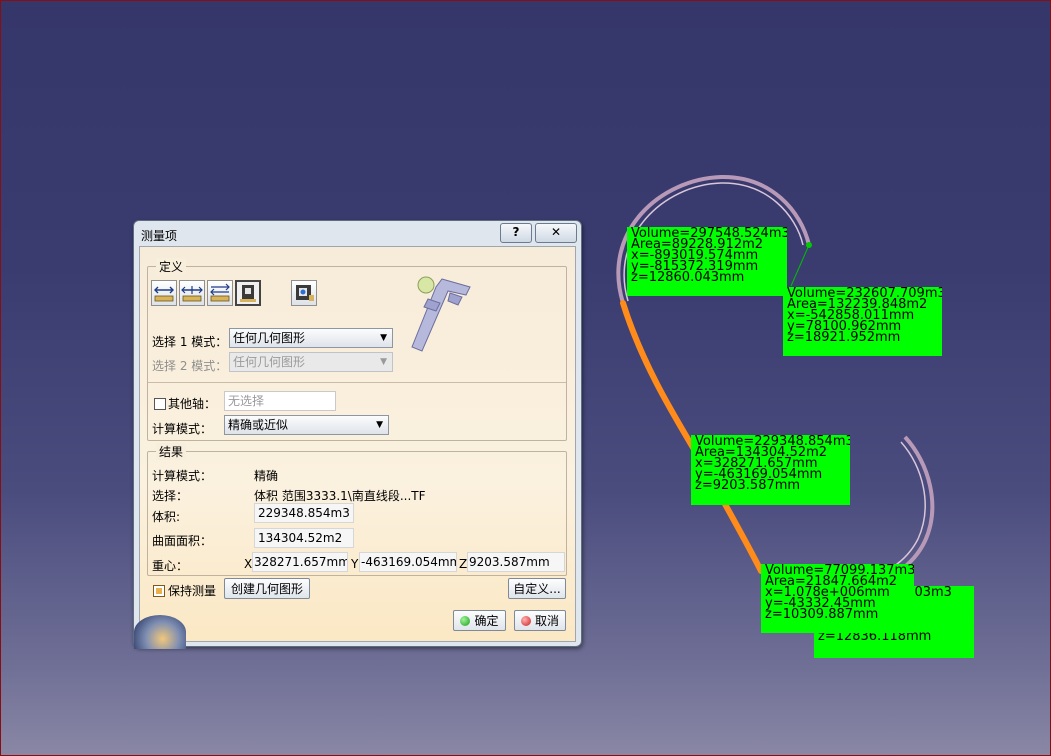 The image size is (1051, 756). Describe the element at coordinates (182, 429) in the screenshot. I see `calc-mode-label: 计算模式：` at that location.